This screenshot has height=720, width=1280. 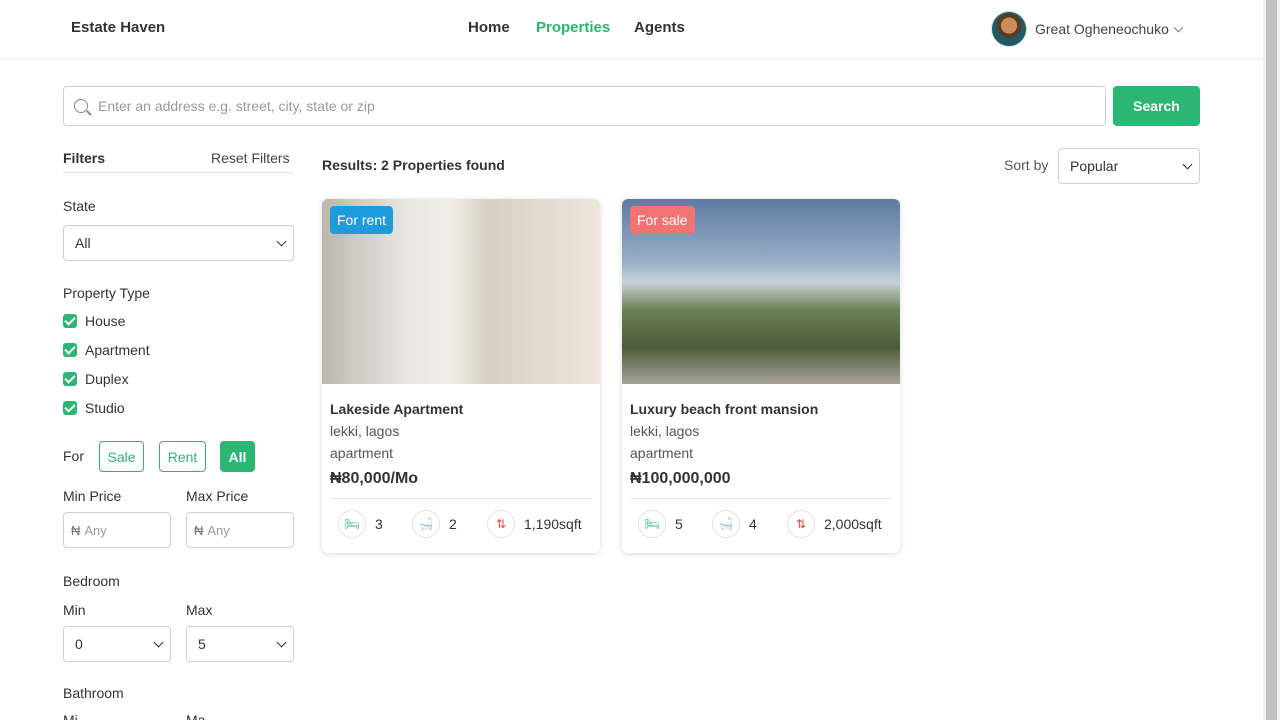 I want to click on sort-select: Popular, so click(x=1129, y=166).